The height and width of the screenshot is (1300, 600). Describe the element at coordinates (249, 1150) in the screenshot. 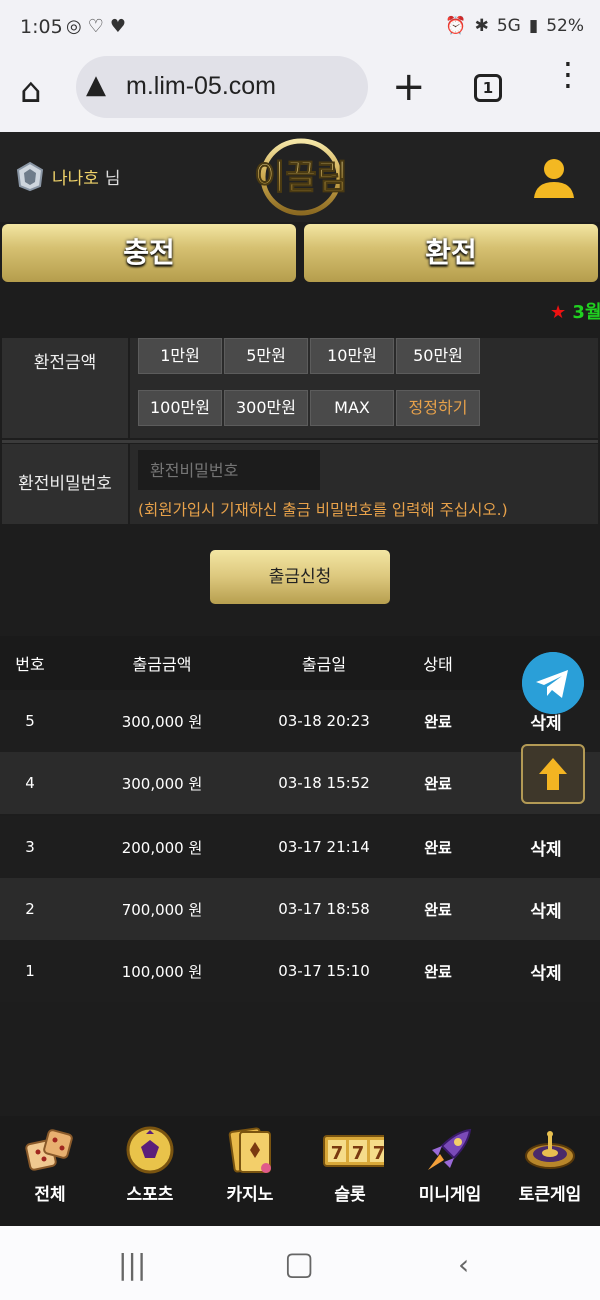

I see `cards-icon` at that location.